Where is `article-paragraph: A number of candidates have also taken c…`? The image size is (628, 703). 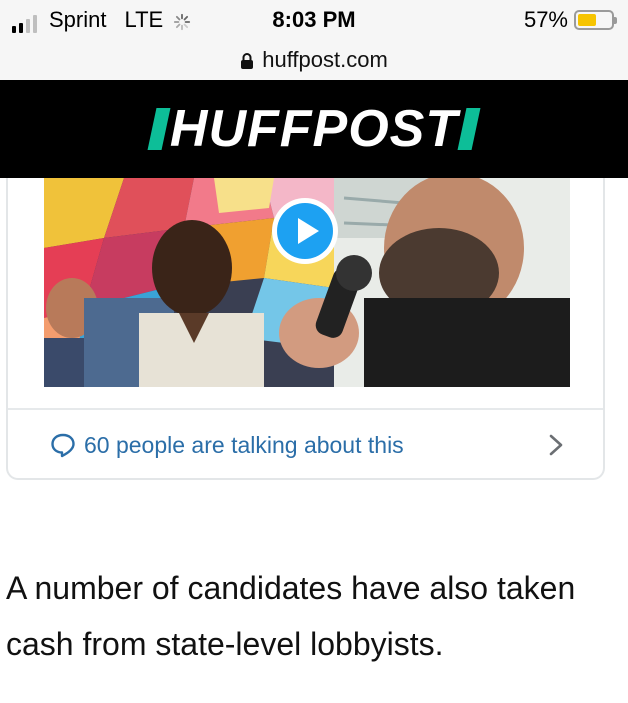 article-paragraph: A number of candidates have also taken c… is located at coordinates (291, 616).